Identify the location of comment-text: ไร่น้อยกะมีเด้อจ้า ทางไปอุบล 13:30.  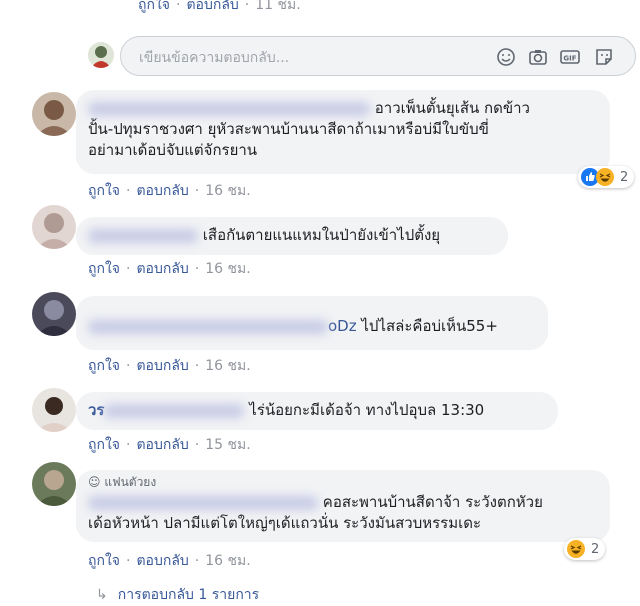
(367, 410).